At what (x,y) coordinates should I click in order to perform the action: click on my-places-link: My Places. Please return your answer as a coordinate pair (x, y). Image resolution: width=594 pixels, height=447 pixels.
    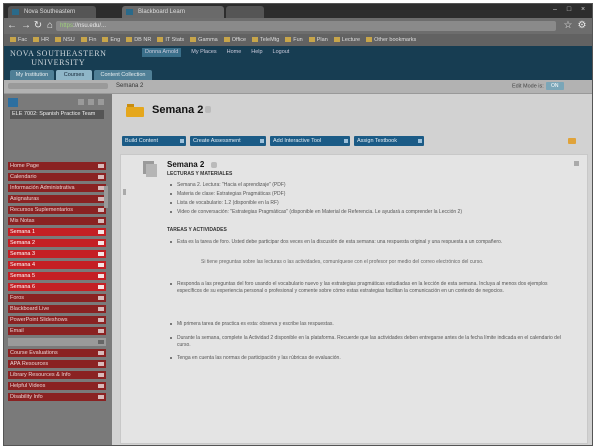
    Looking at the image, I should click on (203, 52).